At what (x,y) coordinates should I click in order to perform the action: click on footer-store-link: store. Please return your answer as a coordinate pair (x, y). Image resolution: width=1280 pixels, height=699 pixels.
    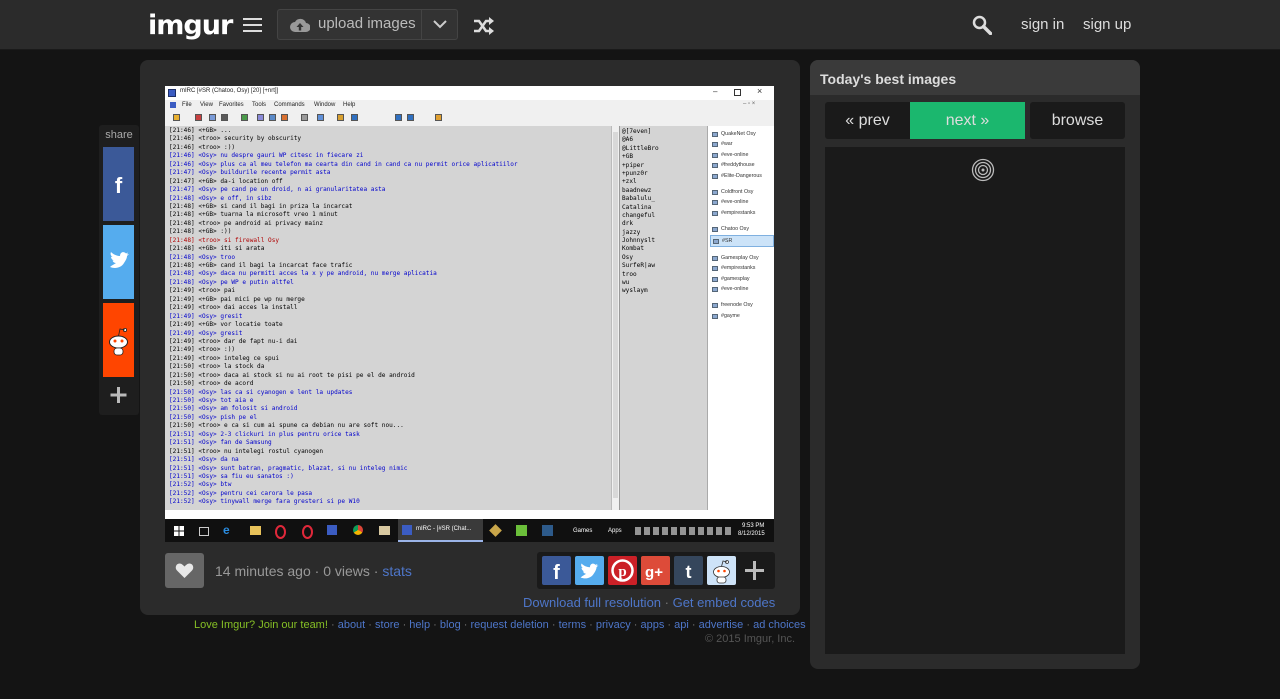
    Looking at the image, I should click on (387, 625).